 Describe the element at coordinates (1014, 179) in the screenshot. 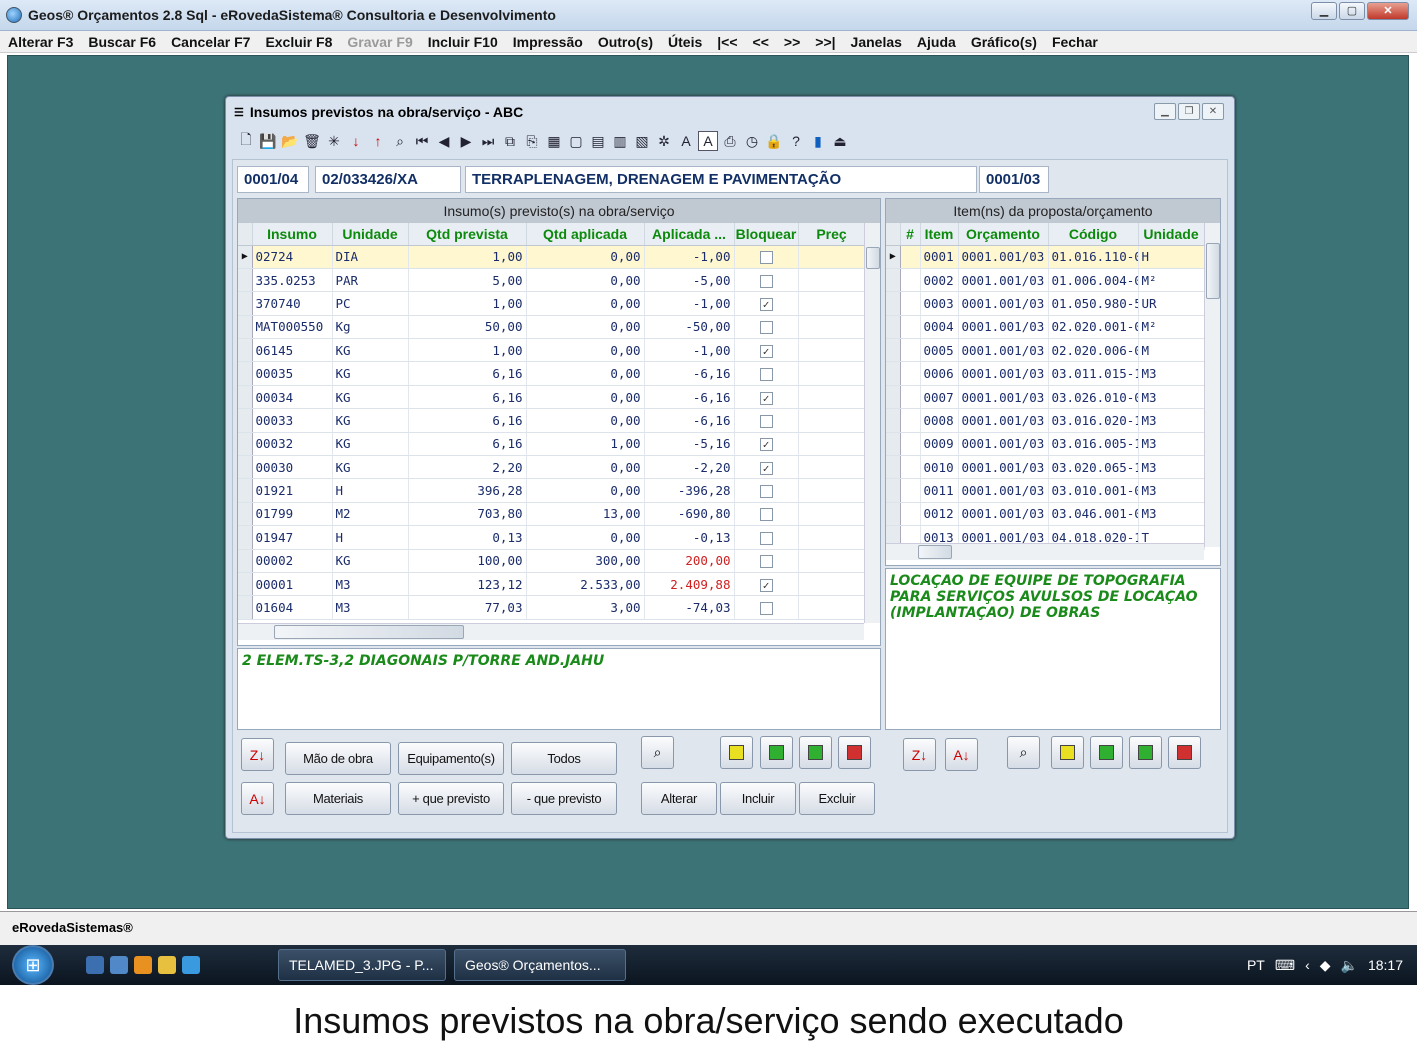

I see `proposal-field: 0001/03` at that location.